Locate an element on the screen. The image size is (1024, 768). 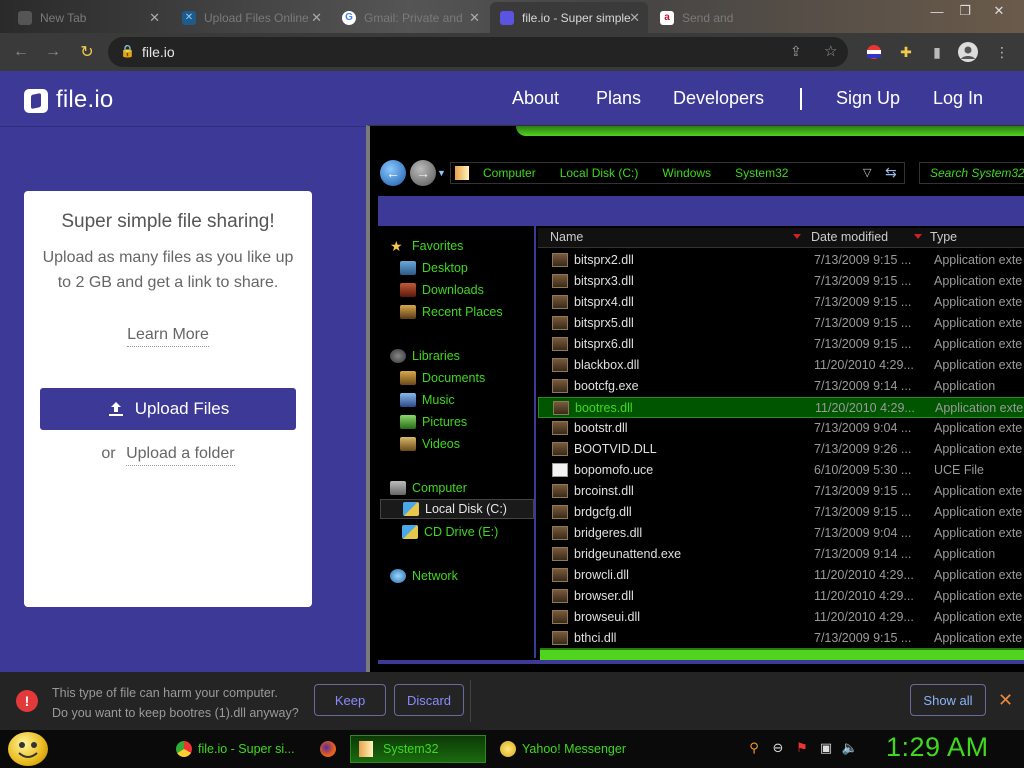
table-row: bopomofo.uce 6/10/2009 5:30 ... UCE File is located at coordinates (781, 470).